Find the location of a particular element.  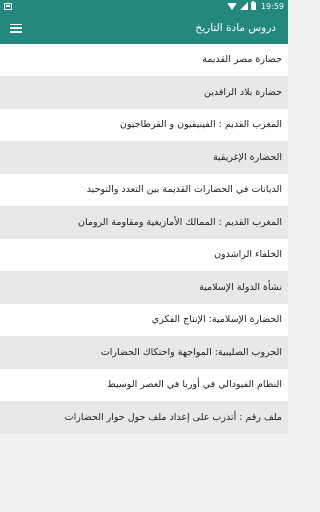

hamburger-menu-icon is located at coordinates (16, 28).